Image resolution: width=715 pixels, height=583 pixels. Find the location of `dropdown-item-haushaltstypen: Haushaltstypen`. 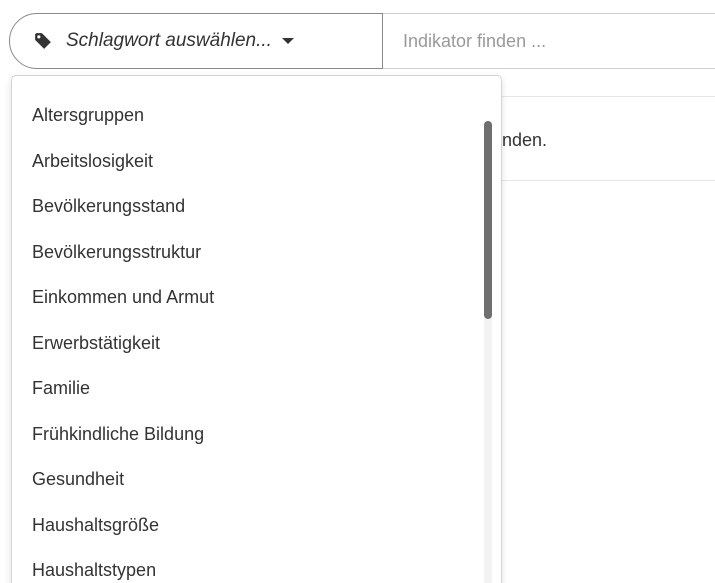

dropdown-item-haushaltstypen: Haushaltstypen is located at coordinates (256, 567).